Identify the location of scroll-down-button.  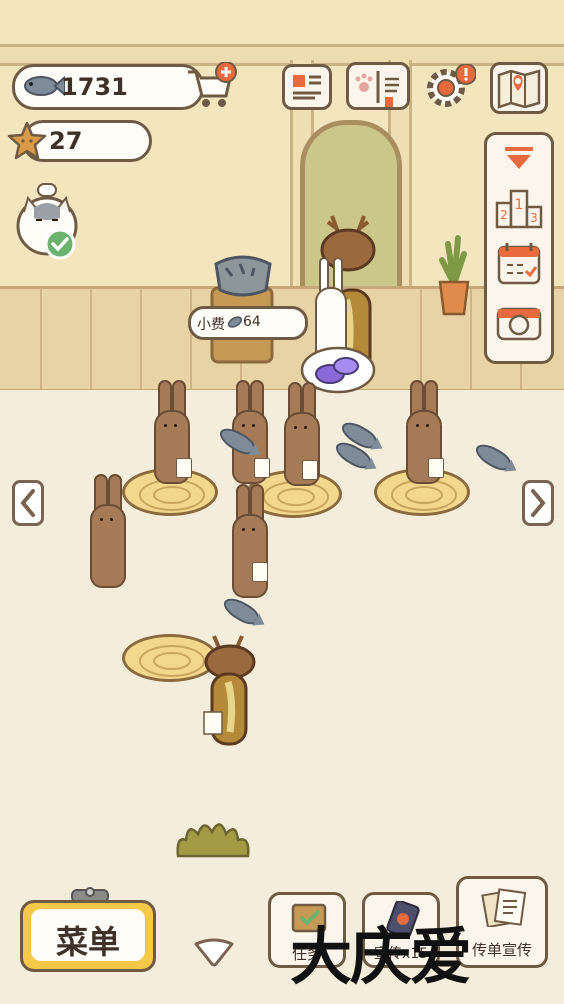
(214, 955).